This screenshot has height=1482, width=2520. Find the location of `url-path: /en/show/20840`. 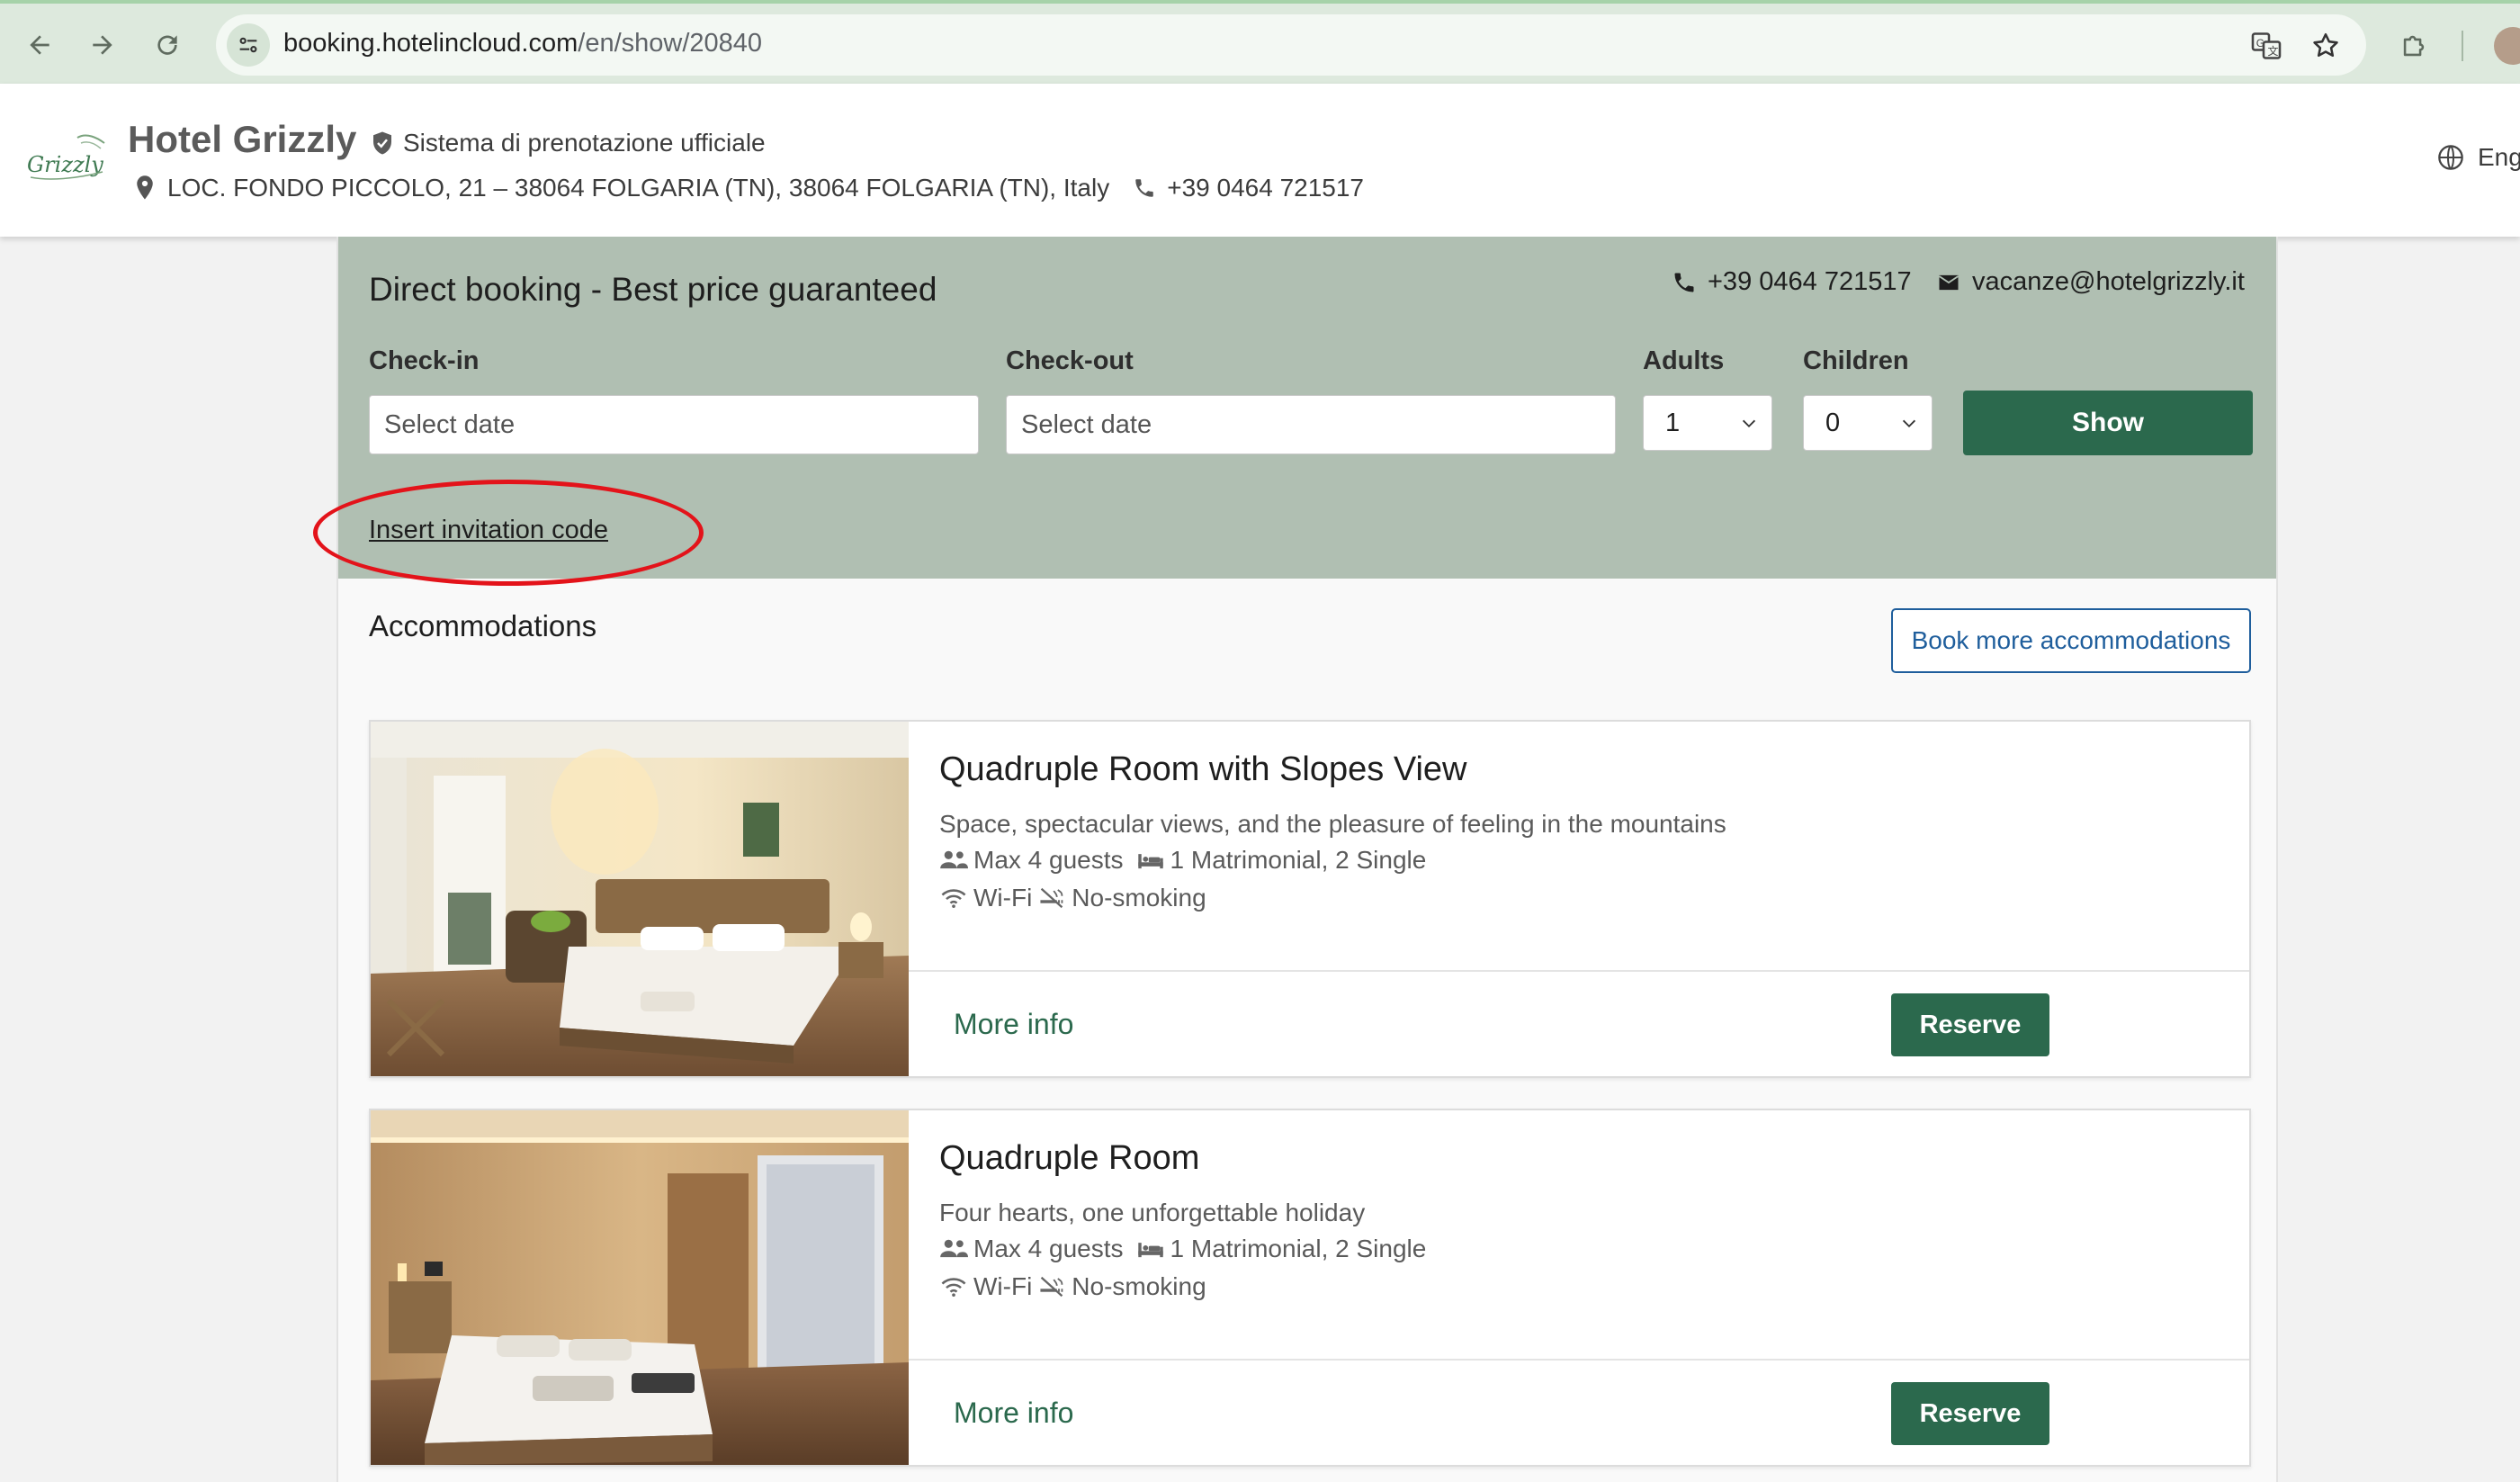

url-path: /en/show/20840 is located at coordinates (670, 43).